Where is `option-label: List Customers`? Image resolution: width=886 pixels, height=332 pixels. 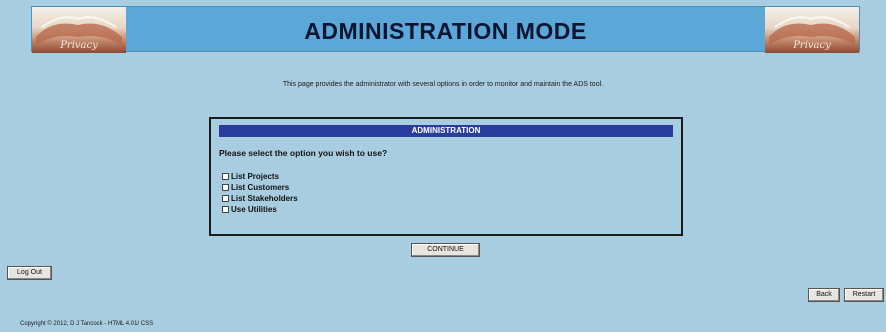
option-label: List Customers is located at coordinates (260, 187).